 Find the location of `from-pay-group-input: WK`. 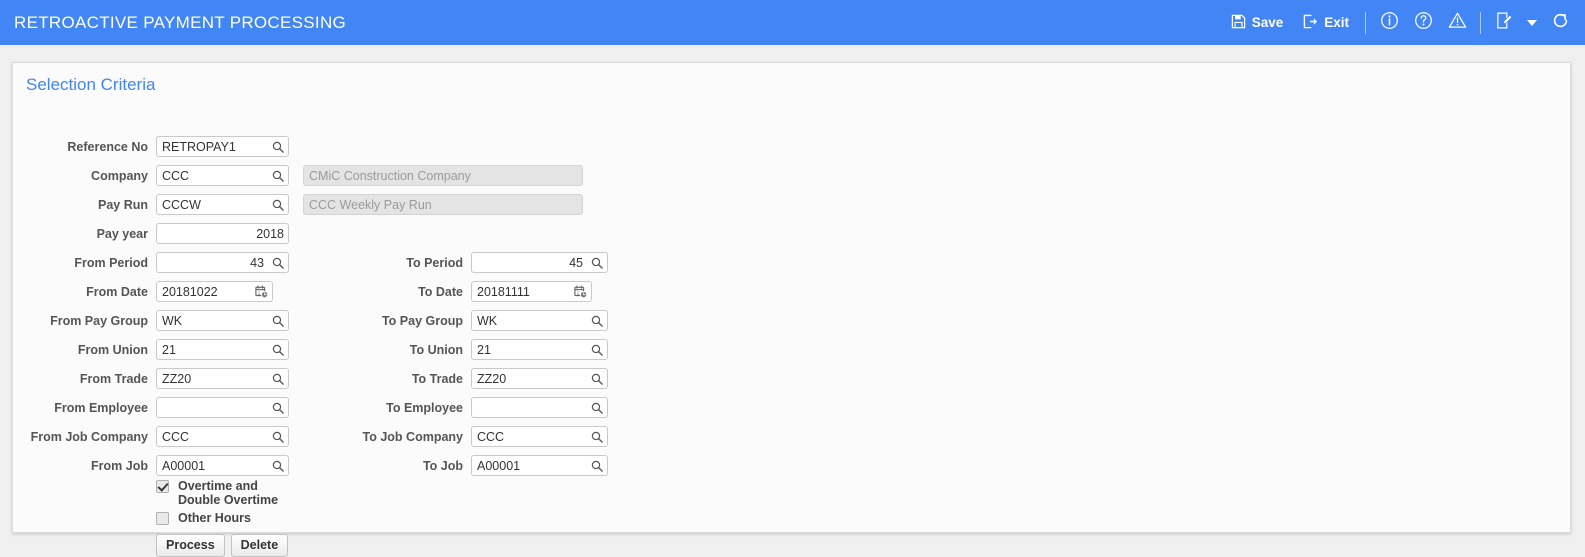

from-pay-group-input: WK is located at coordinates (222, 320).